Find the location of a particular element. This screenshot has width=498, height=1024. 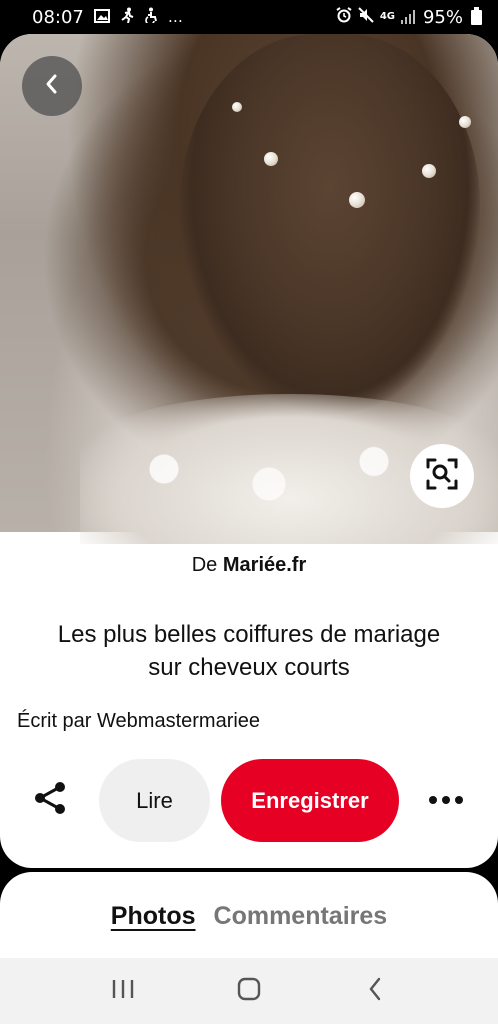

tab-comments: Commentaires is located at coordinates (301, 916).